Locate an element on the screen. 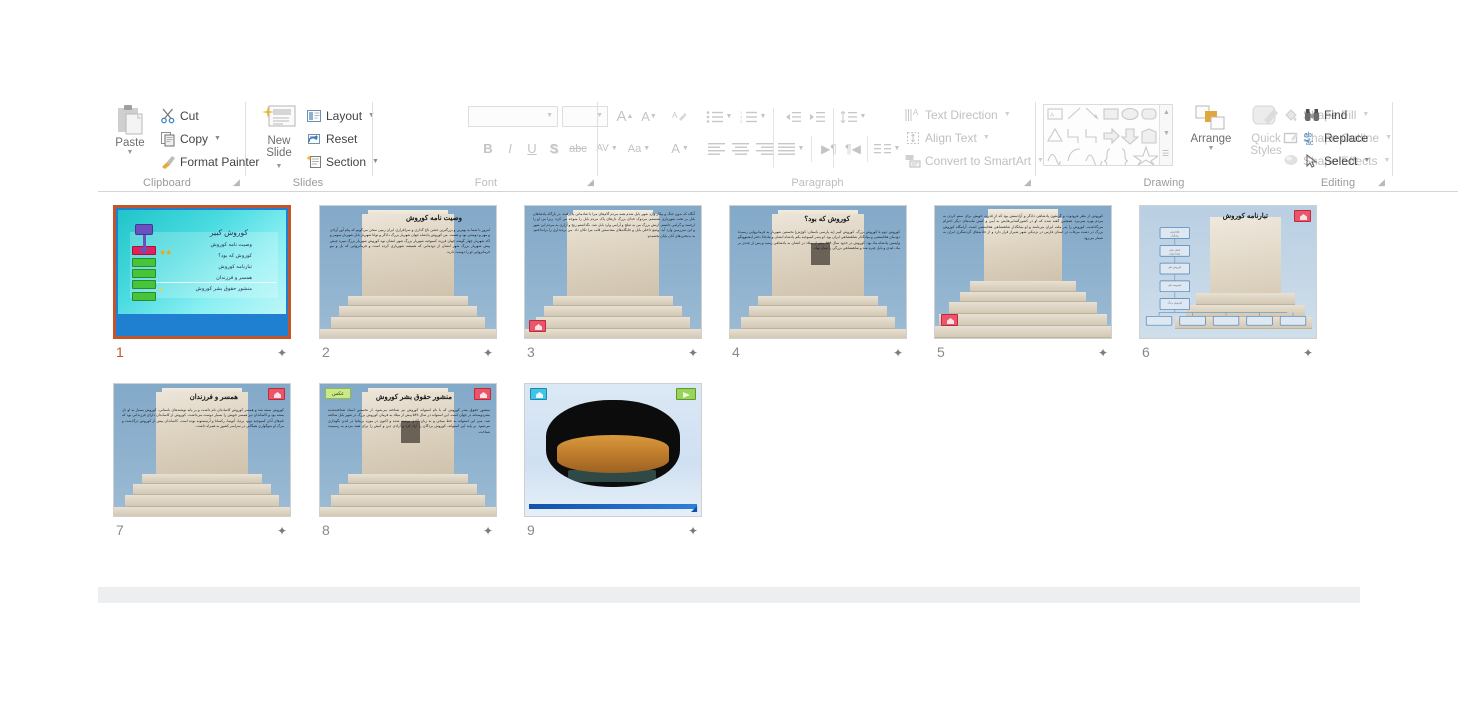 Image resolution: width=1458 pixels, height=703 pixels. select-button: Select ▼ is located at coordinates (1337, 160).